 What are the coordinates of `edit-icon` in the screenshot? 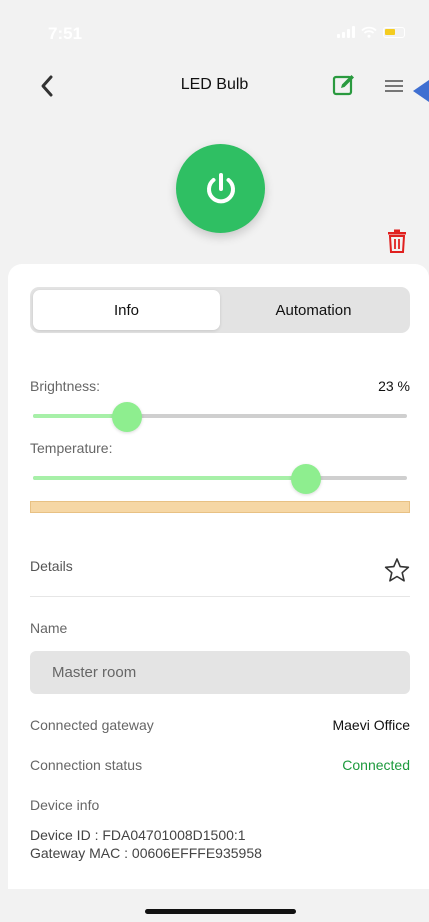 It's located at (344, 85).